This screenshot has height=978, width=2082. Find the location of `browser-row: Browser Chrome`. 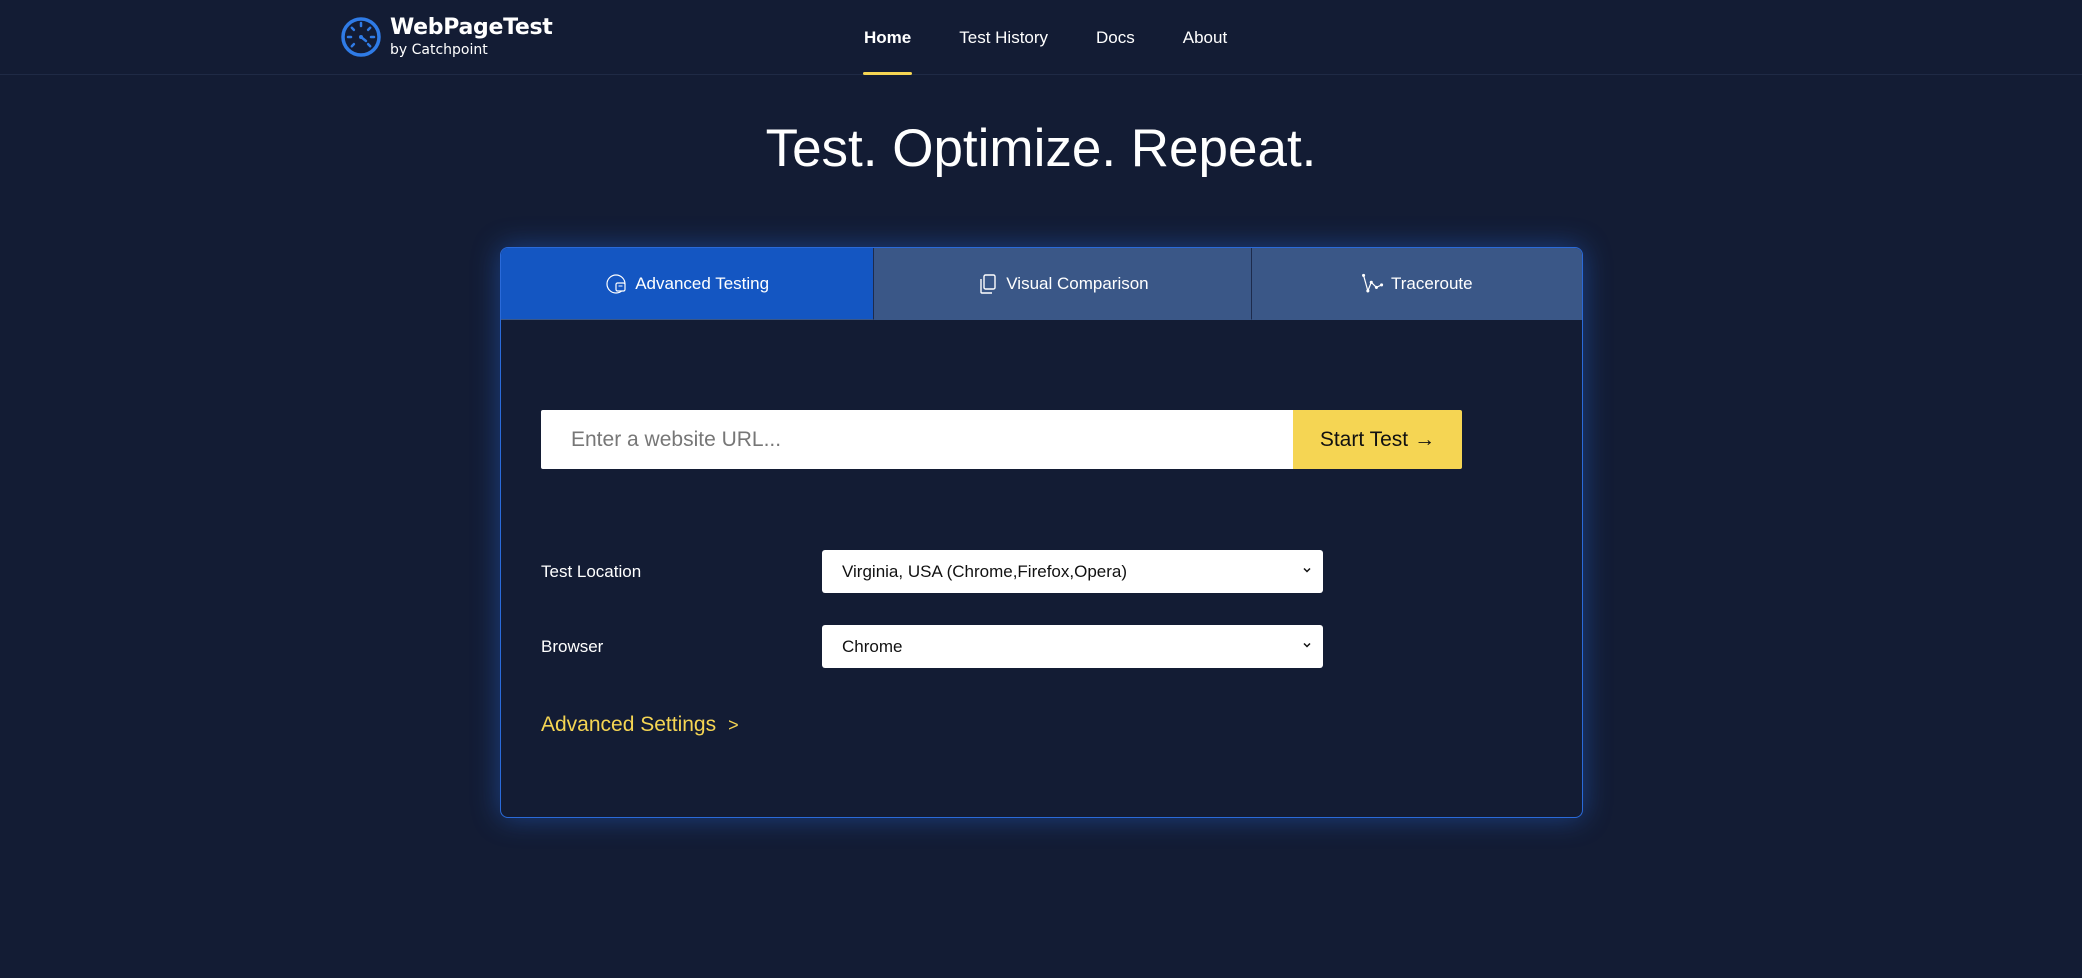

browser-row: Browser Chrome is located at coordinates (932, 646).